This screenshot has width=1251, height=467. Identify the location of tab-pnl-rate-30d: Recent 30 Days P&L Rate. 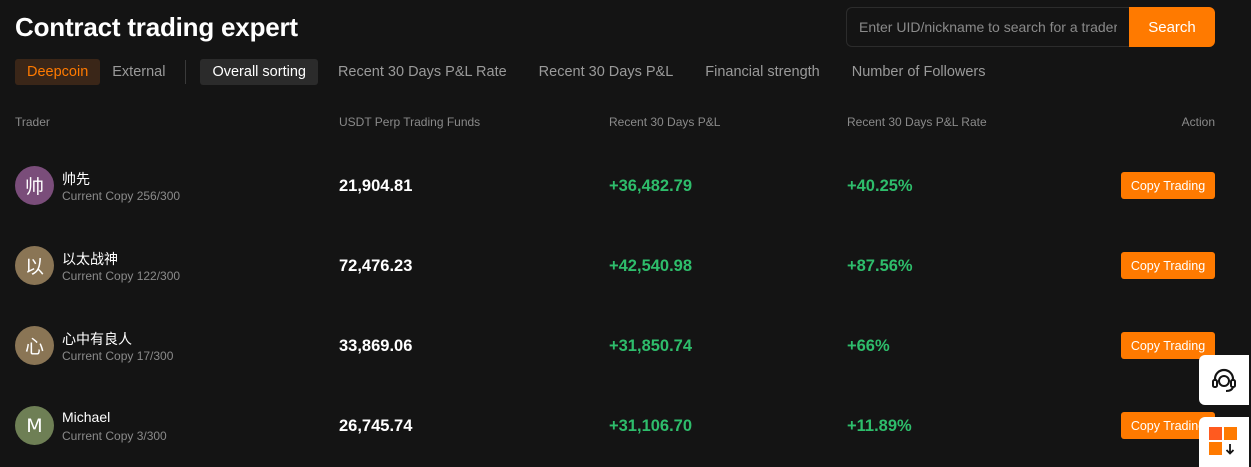
(422, 72).